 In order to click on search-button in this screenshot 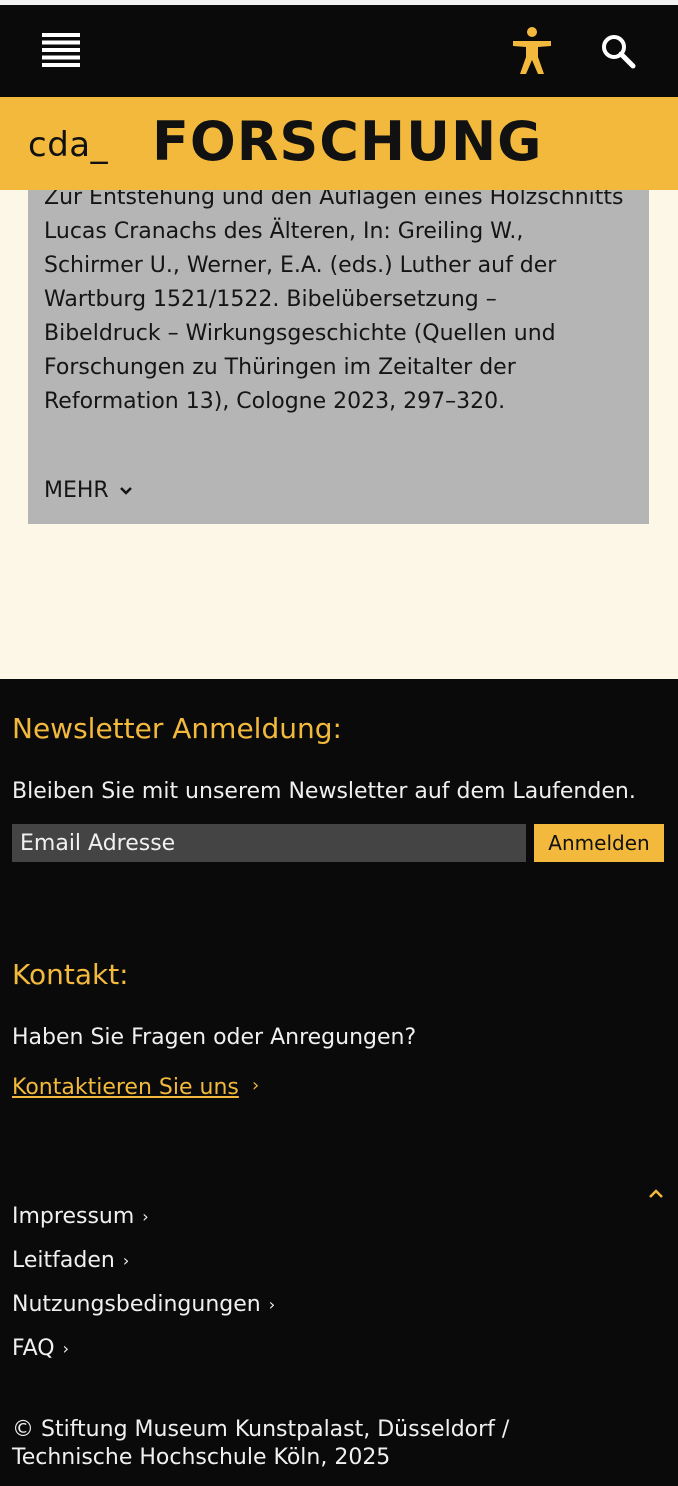, I will do `click(618, 51)`.